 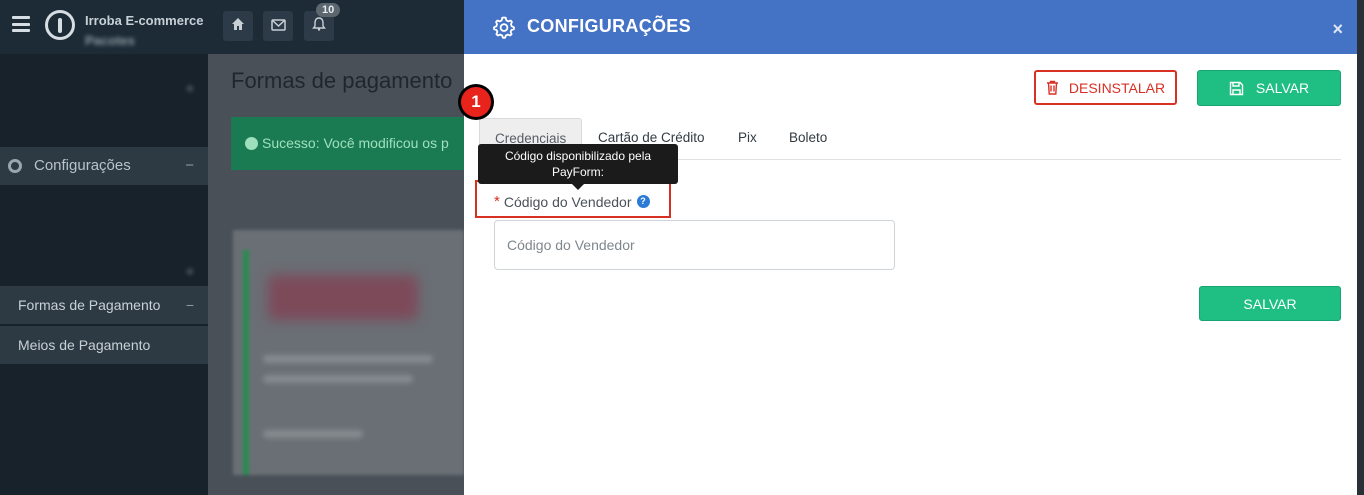 I want to click on vendor-code-label: * Código do Vendedor ?, so click(x=572, y=201).